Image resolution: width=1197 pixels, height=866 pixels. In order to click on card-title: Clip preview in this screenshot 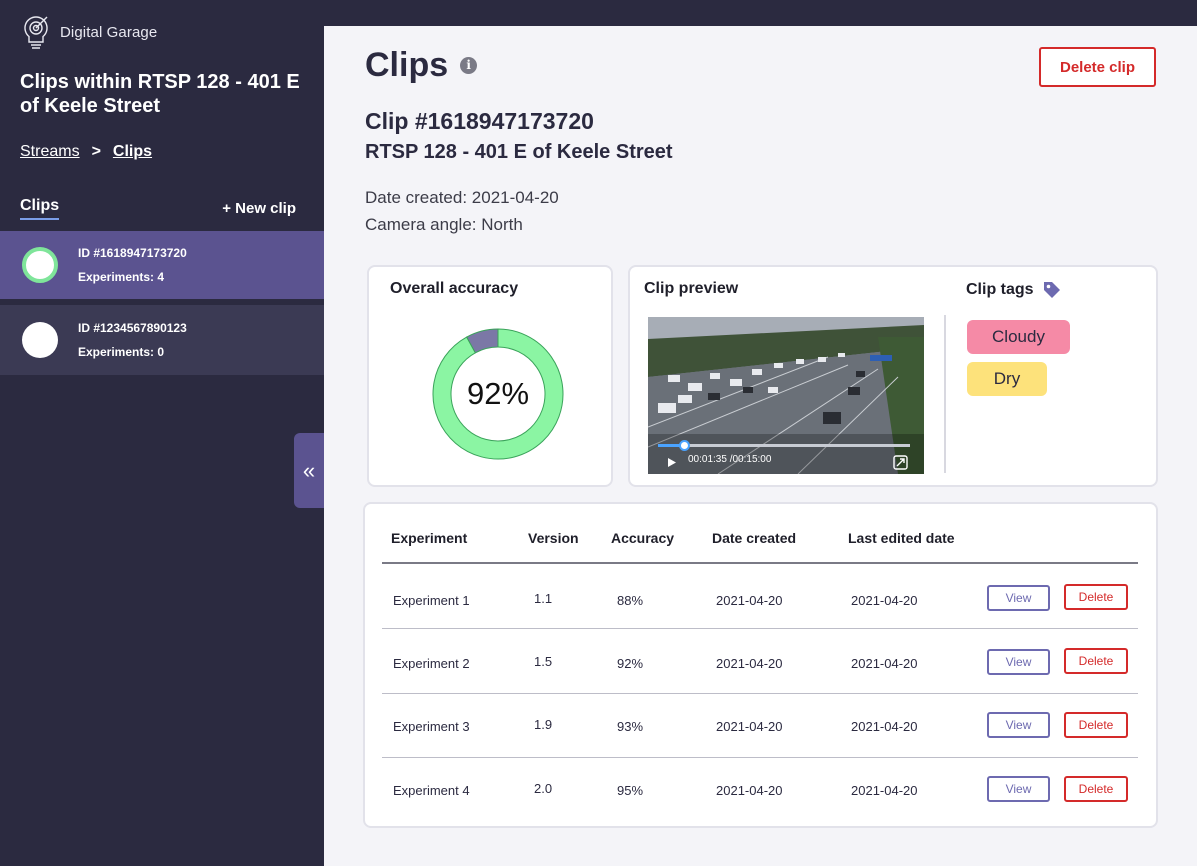, I will do `click(691, 288)`.